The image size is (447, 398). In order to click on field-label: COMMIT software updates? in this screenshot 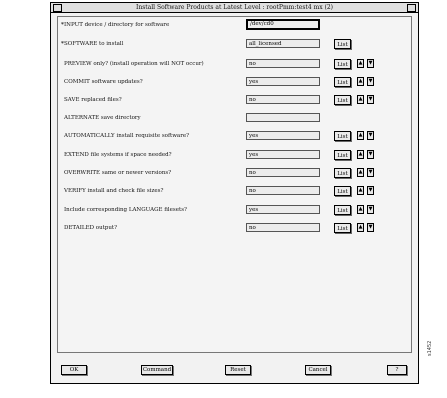, I will do `click(103, 82)`.